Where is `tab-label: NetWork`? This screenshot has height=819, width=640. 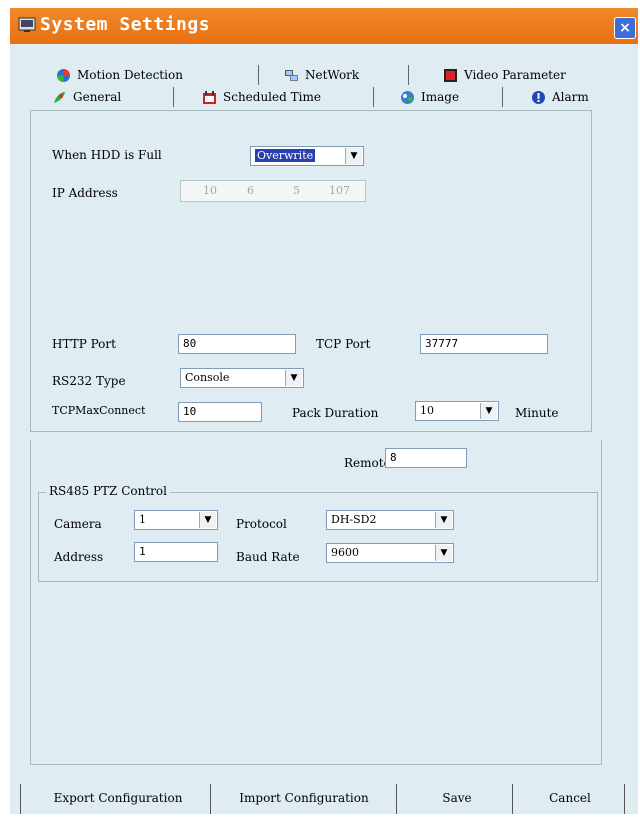 tab-label: NetWork is located at coordinates (332, 75).